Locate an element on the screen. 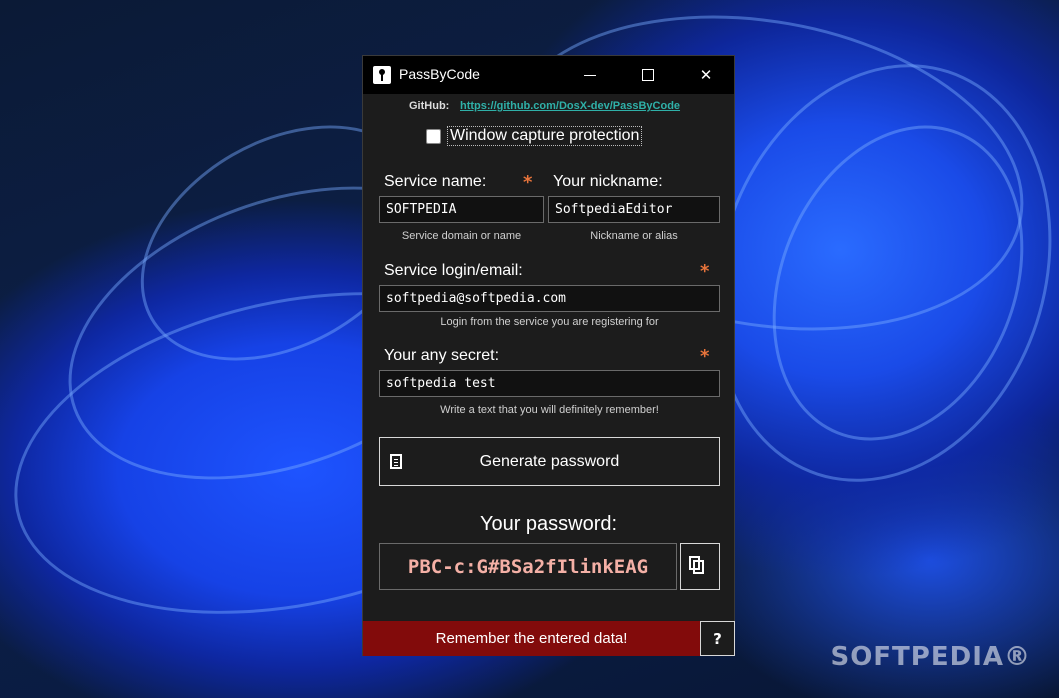  remember-data-label: Remember the entered data! is located at coordinates (531, 638).